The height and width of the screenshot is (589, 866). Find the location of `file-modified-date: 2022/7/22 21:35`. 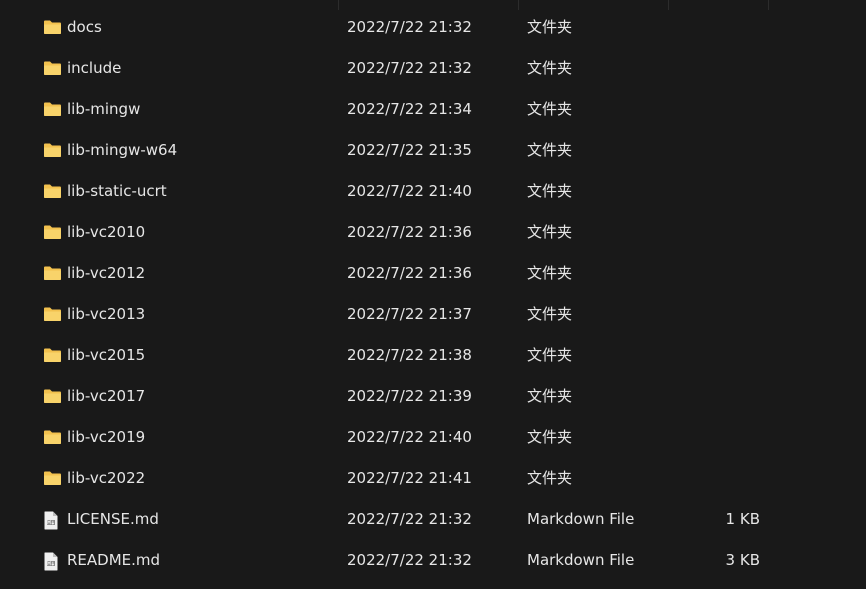

file-modified-date: 2022/7/22 21:35 is located at coordinates (409, 150).